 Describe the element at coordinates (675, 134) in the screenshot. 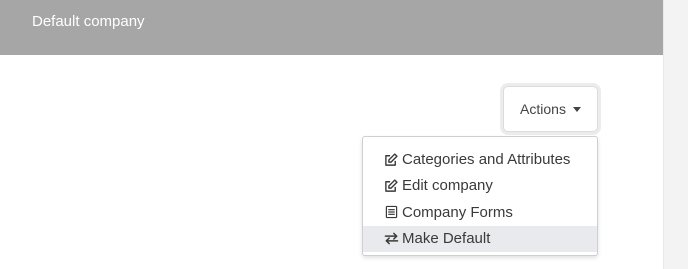

I see `scrollbar-track` at that location.